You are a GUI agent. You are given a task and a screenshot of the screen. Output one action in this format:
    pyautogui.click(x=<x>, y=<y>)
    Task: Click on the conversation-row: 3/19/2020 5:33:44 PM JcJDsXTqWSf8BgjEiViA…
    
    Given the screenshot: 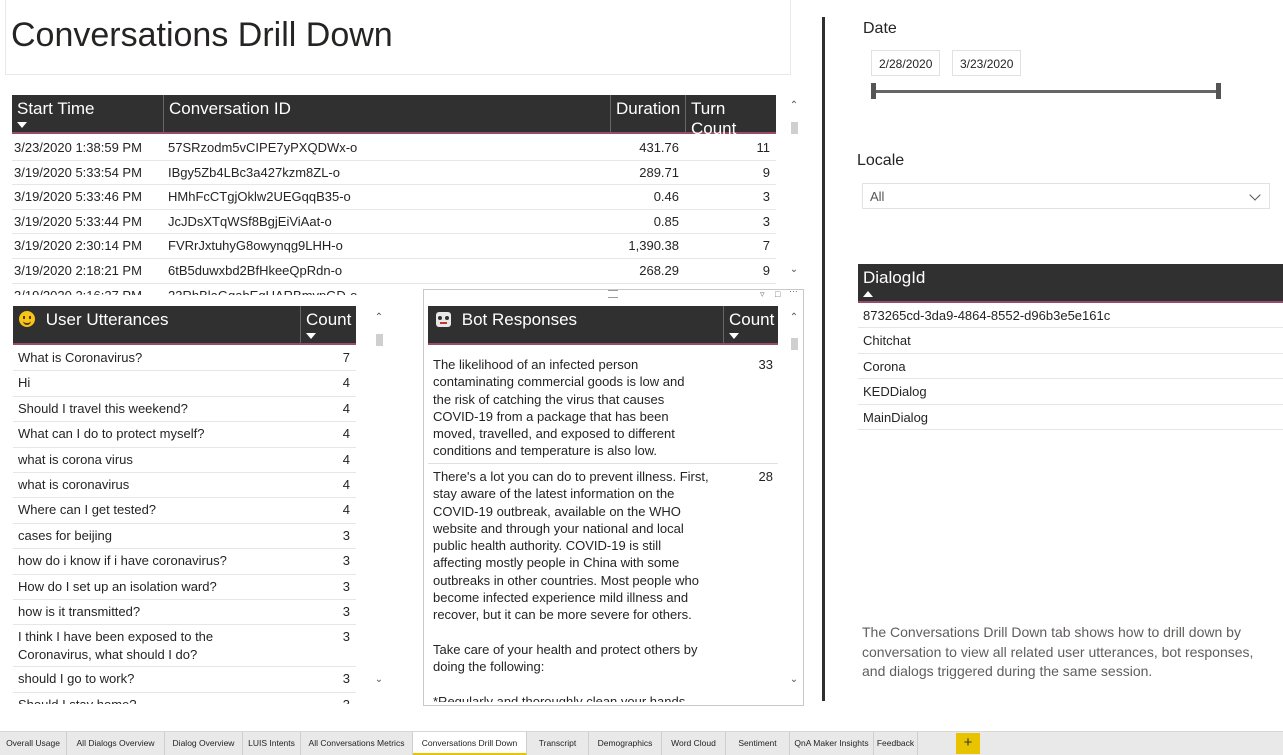 What is the action you would take?
    pyautogui.click(x=394, y=222)
    